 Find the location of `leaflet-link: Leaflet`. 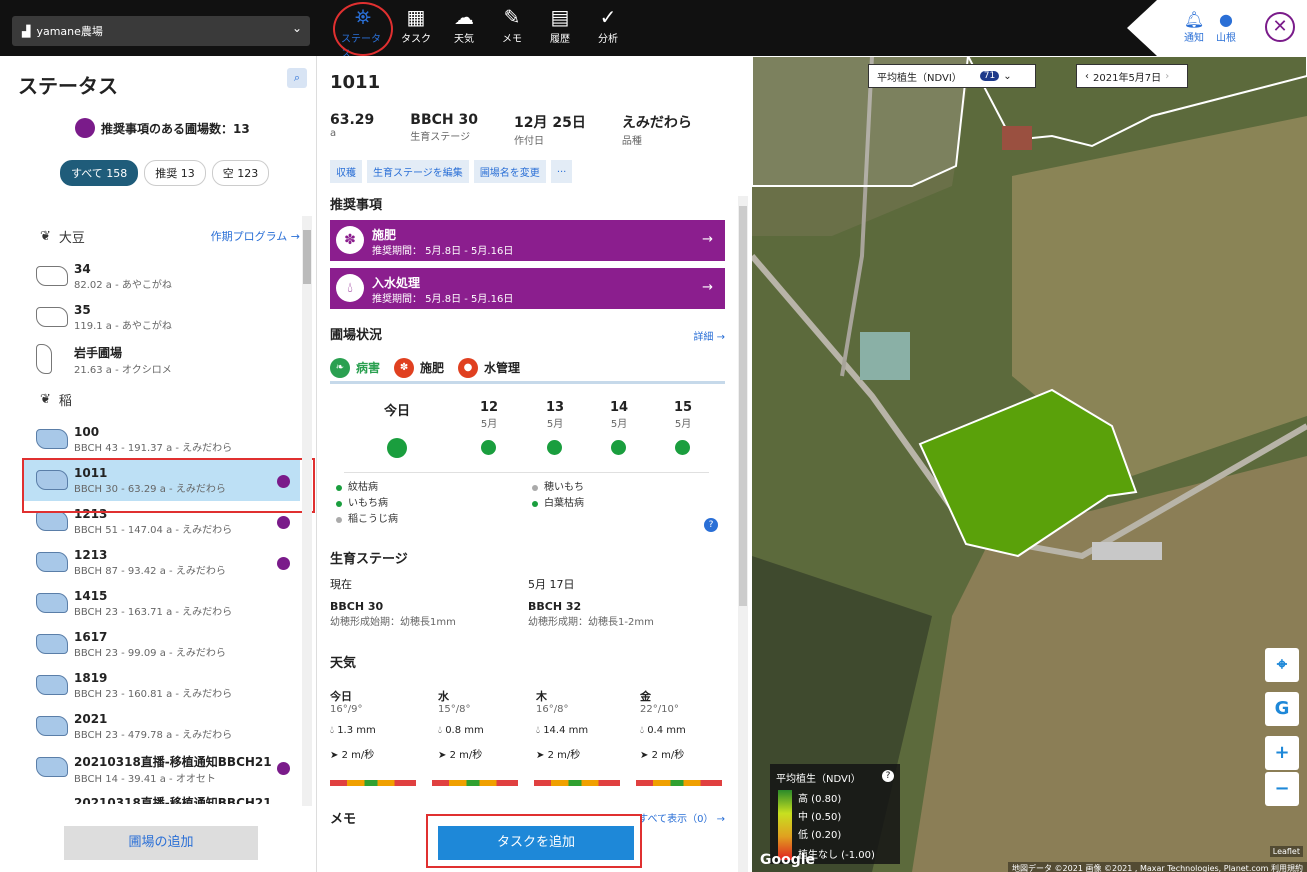

leaflet-link: Leaflet is located at coordinates (1286, 851).